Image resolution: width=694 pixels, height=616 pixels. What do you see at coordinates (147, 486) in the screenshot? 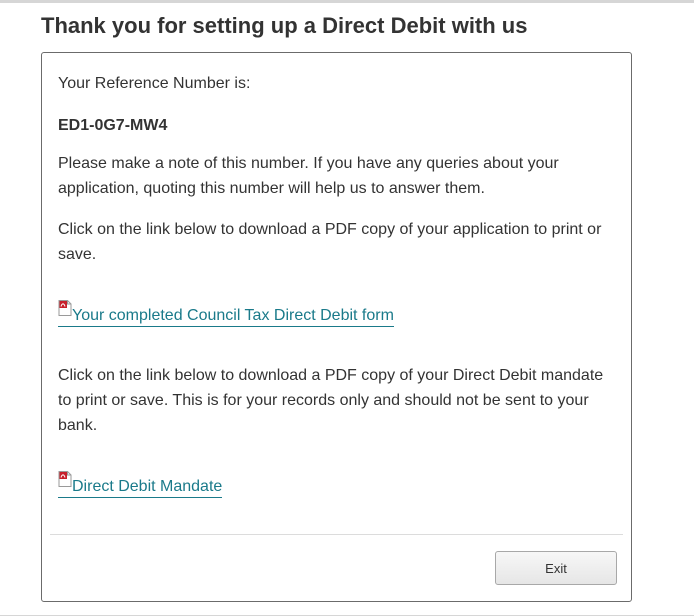
I see `direct-debit-mandate-link-label: Direct Debit Mandate` at bounding box center [147, 486].